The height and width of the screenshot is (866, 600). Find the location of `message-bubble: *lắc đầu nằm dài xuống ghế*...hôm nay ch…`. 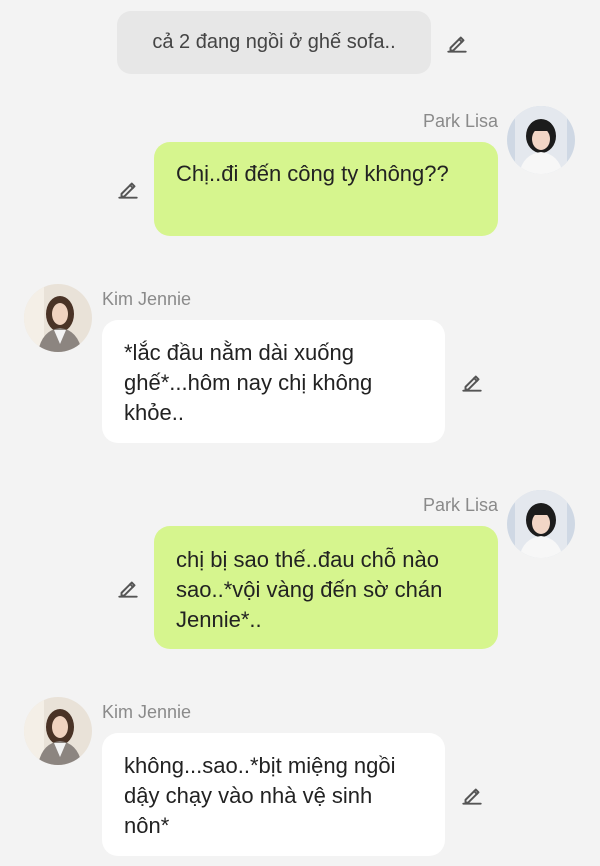

message-bubble: *lắc đầu nằm dài xuống ghế*...hôm nay ch… is located at coordinates (273, 381).